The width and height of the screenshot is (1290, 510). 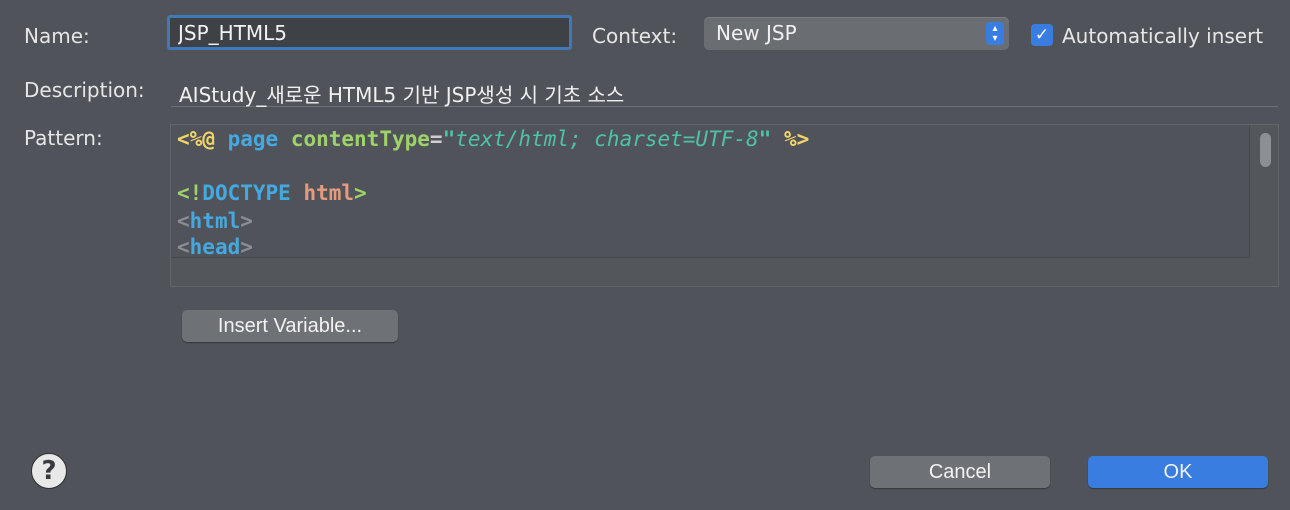 I want to click on checkmark-icon: ✓, so click(x=1042, y=35).